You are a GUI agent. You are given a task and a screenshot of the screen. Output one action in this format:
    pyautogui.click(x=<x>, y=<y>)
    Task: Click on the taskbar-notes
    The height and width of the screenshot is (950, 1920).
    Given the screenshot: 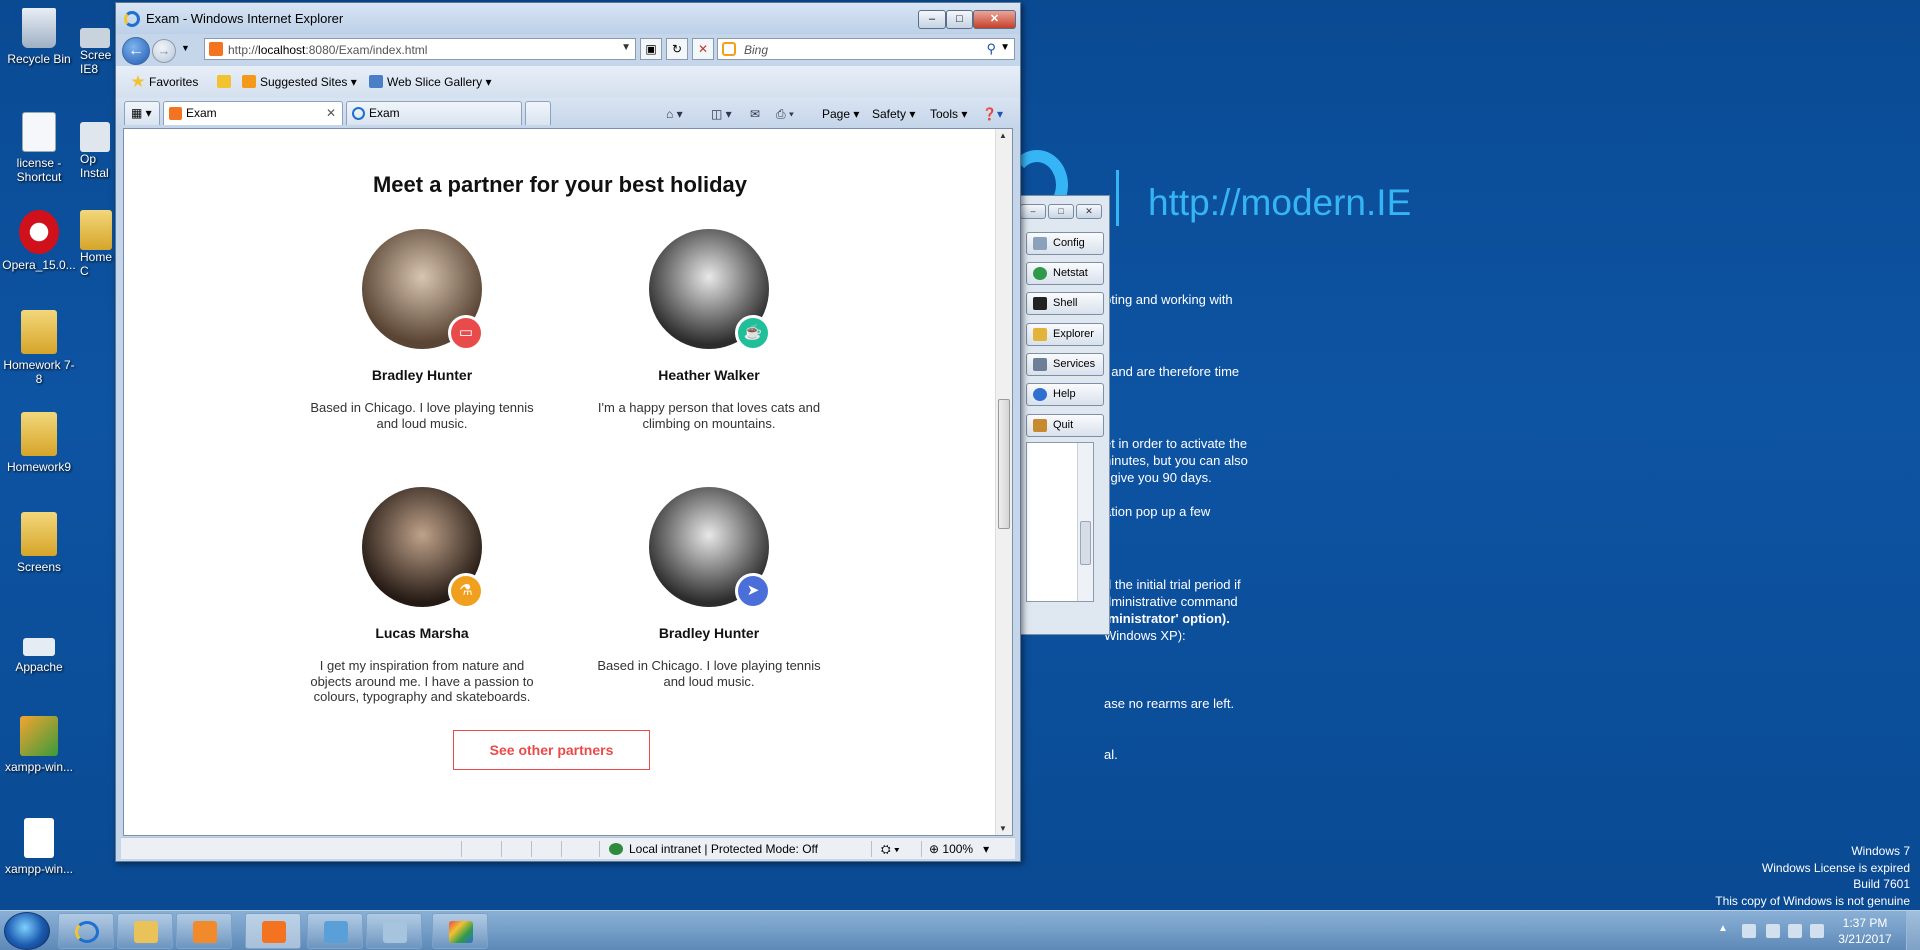 What is the action you would take?
    pyautogui.click(x=394, y=931)
    